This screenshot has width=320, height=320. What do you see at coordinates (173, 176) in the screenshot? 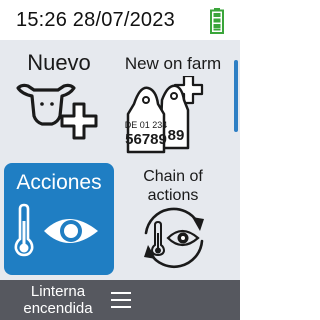
I see `tile-chain-label-line1: Chain of` at bounding box center [173, 176].